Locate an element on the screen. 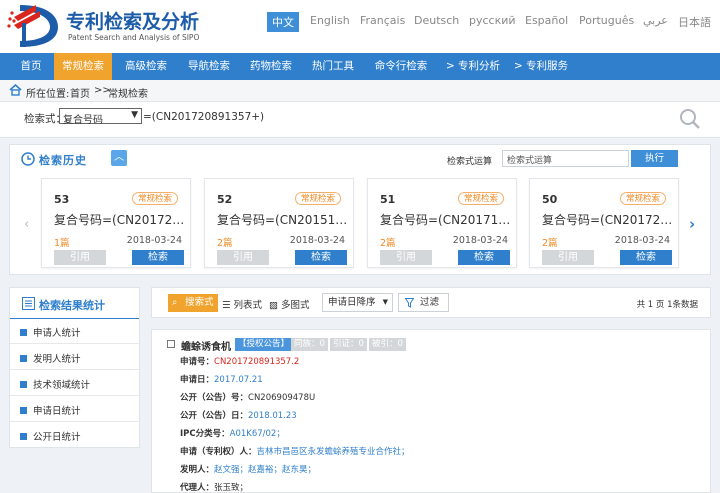  search-bar: 检索式： 复合号码 ▼ =(CN201720891357+) is located at coordinates (360, 120).